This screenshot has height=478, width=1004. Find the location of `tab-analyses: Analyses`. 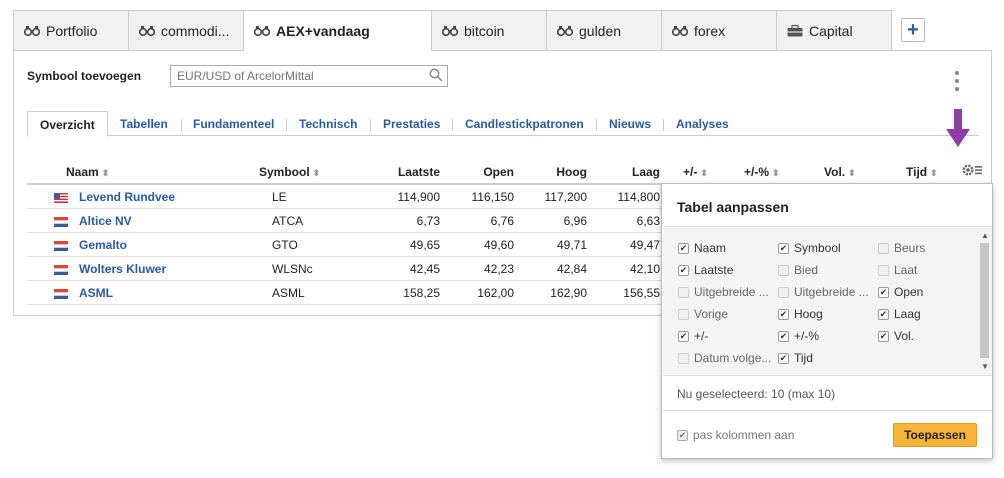

tab-analyses: Analyses is located at coordinates (702, 123).